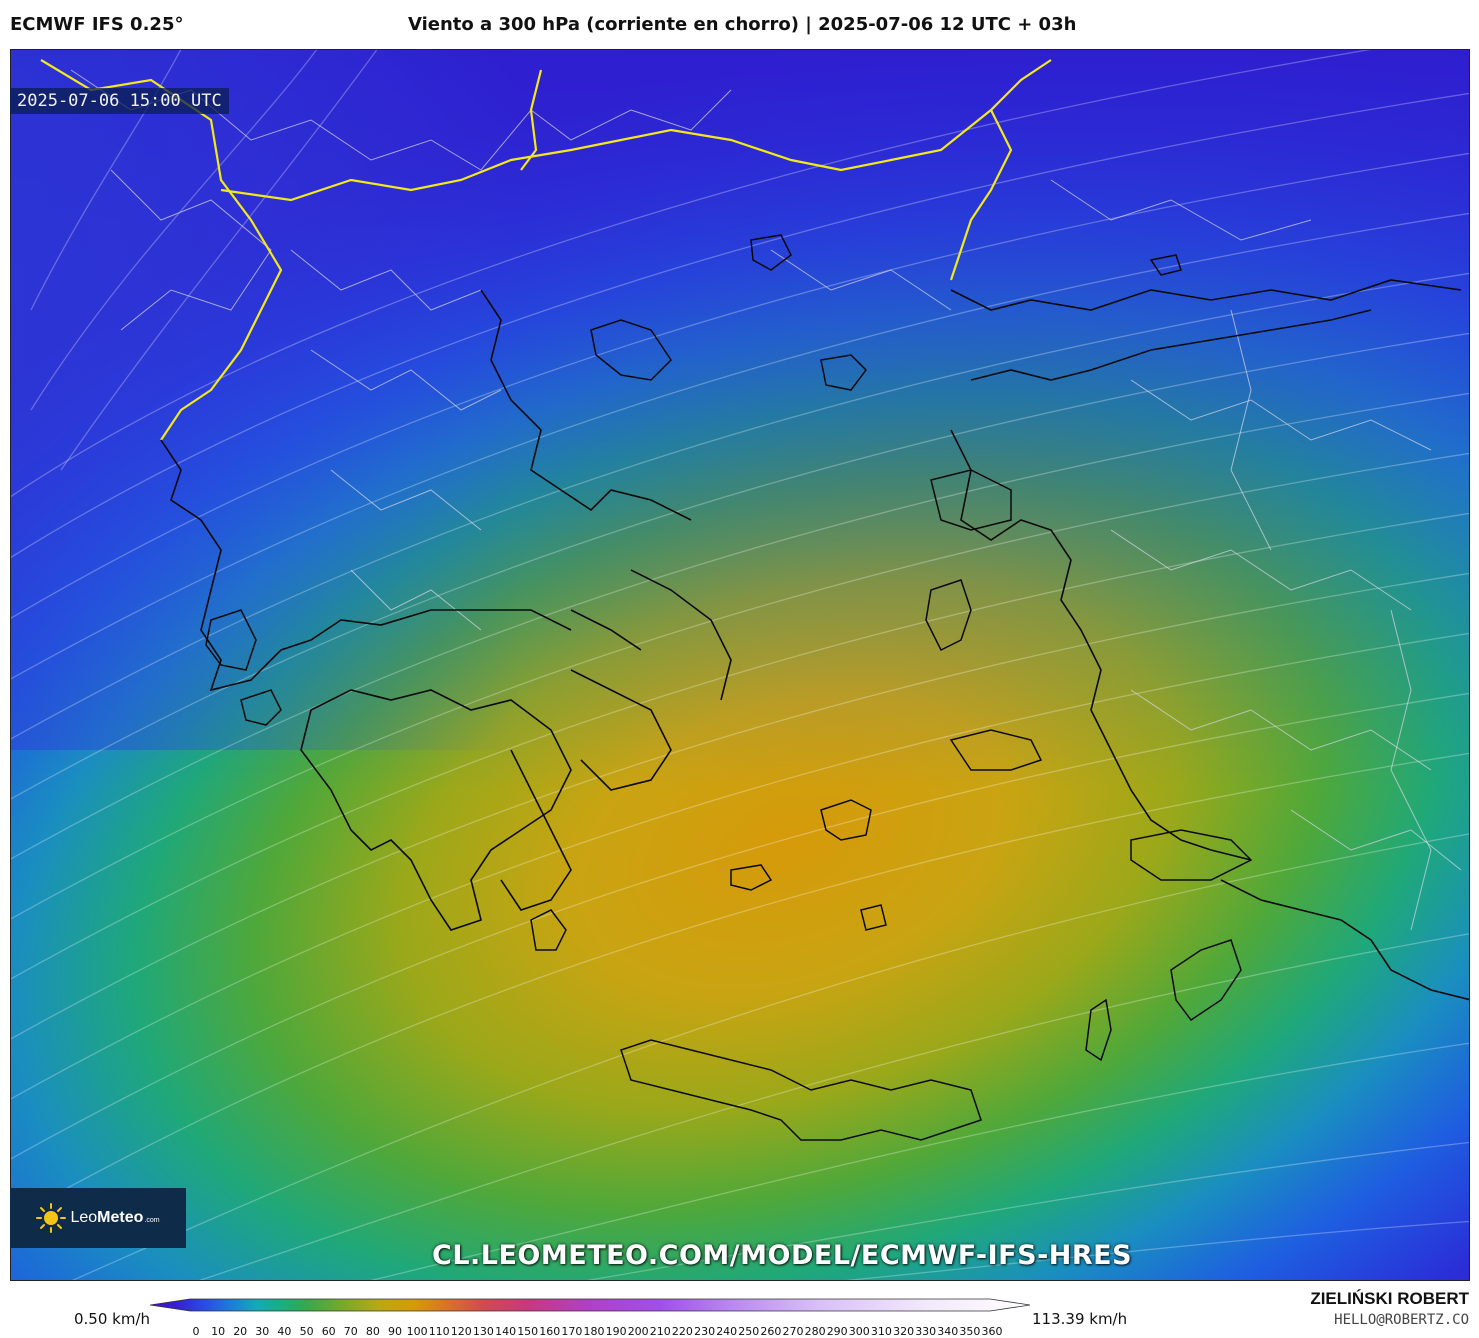 This screenshot has height=1338, width=1479. Describe the element at coordinates (947, 1331) in the screenshot. I see `colorbar-tick-340: 340` at that location.